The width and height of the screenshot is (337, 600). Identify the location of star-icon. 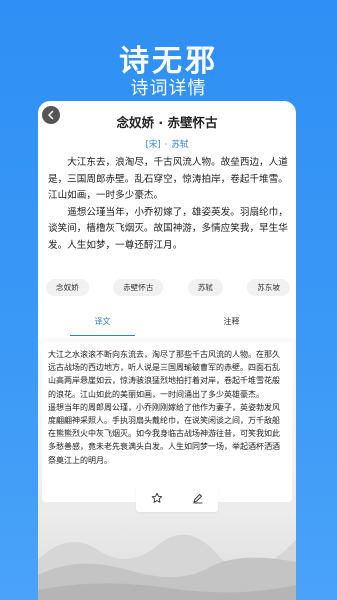
(156, 497).